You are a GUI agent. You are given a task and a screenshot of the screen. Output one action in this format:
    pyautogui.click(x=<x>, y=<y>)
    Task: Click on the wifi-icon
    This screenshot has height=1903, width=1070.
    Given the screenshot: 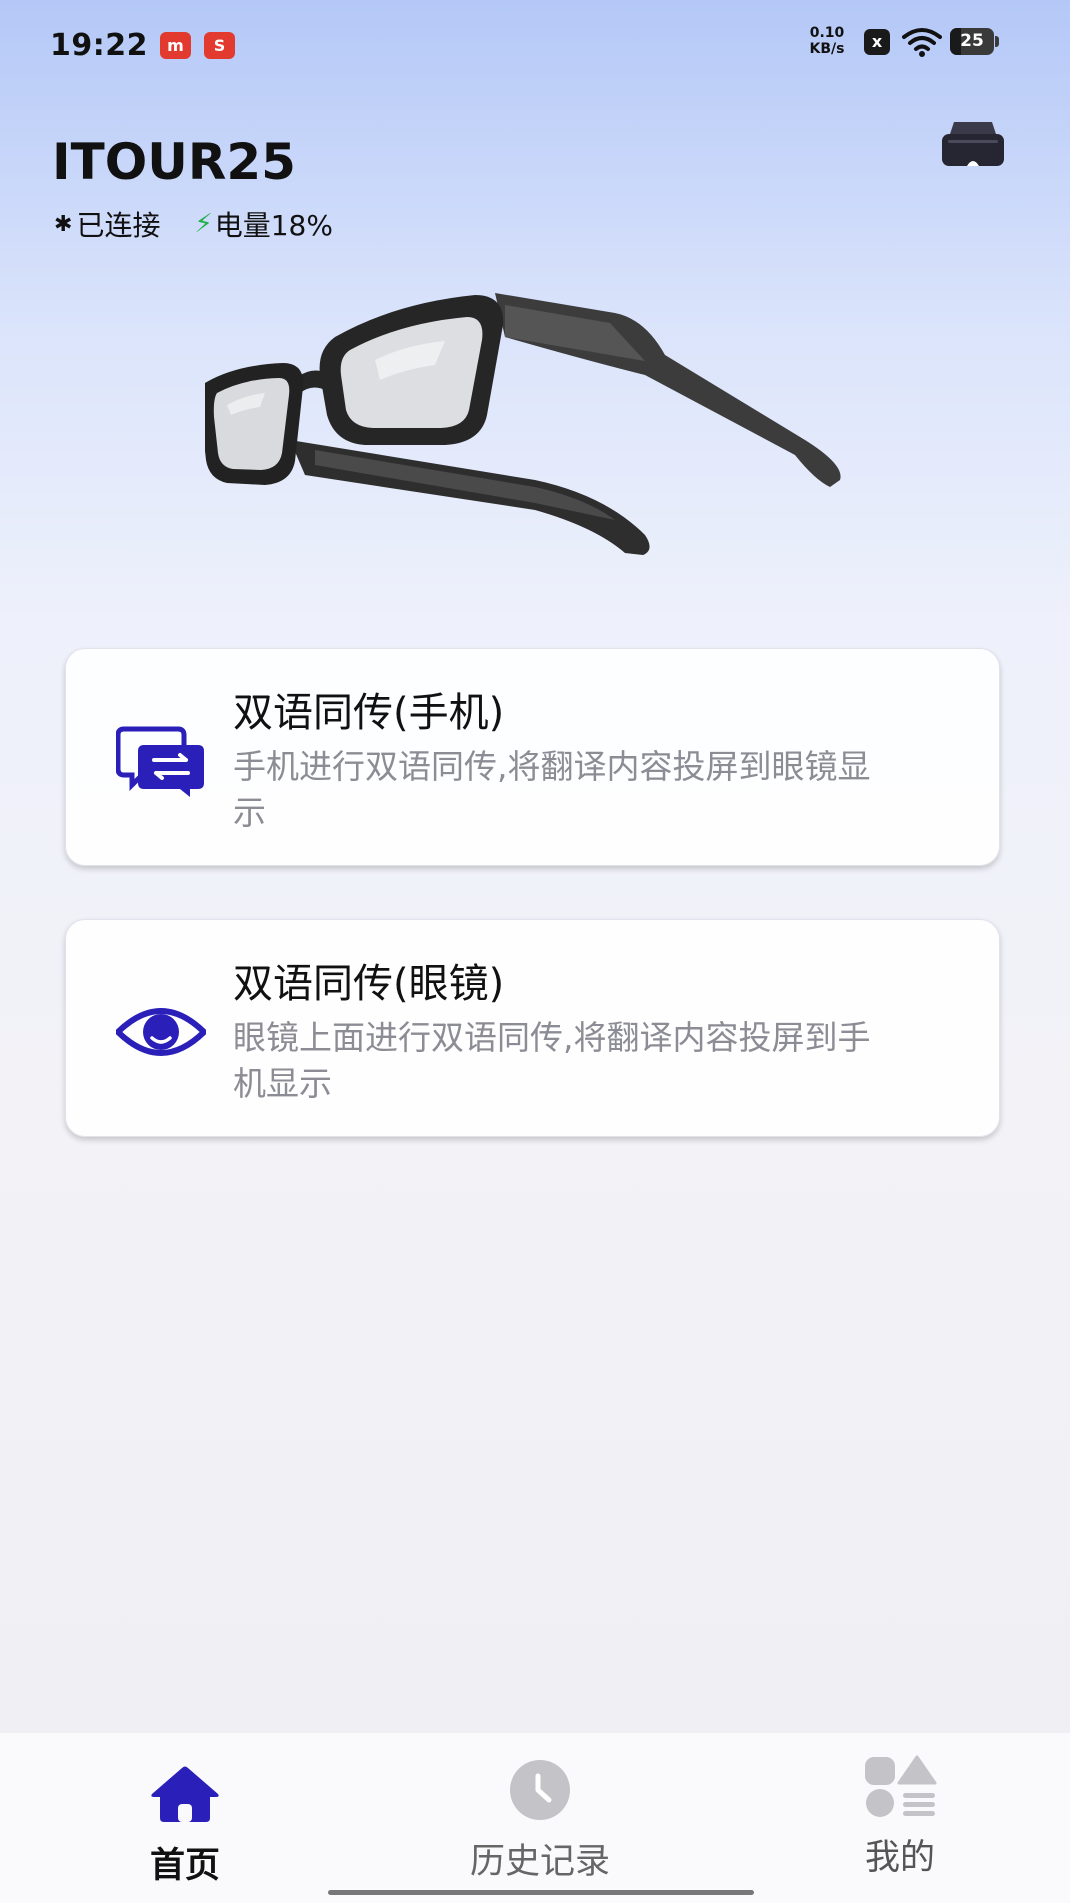 What is the action you would take?
    pyautogui.click(x=922, y=42)
    